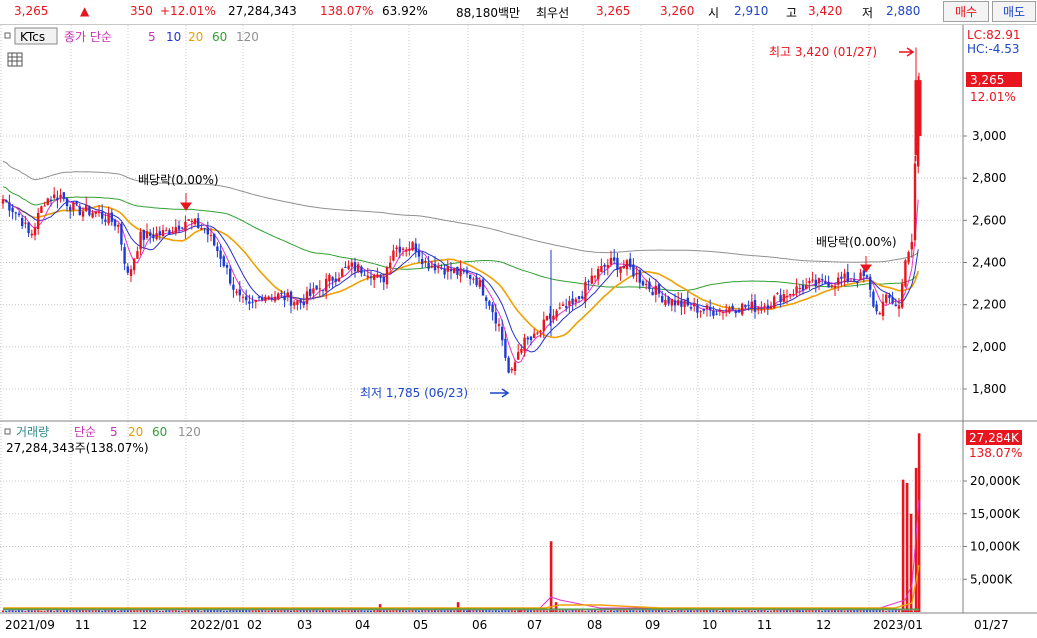 The height and width of the screenshot is (638, 1037). I want to click on ma-legend-title: 종가 단순, so click(88, 37).